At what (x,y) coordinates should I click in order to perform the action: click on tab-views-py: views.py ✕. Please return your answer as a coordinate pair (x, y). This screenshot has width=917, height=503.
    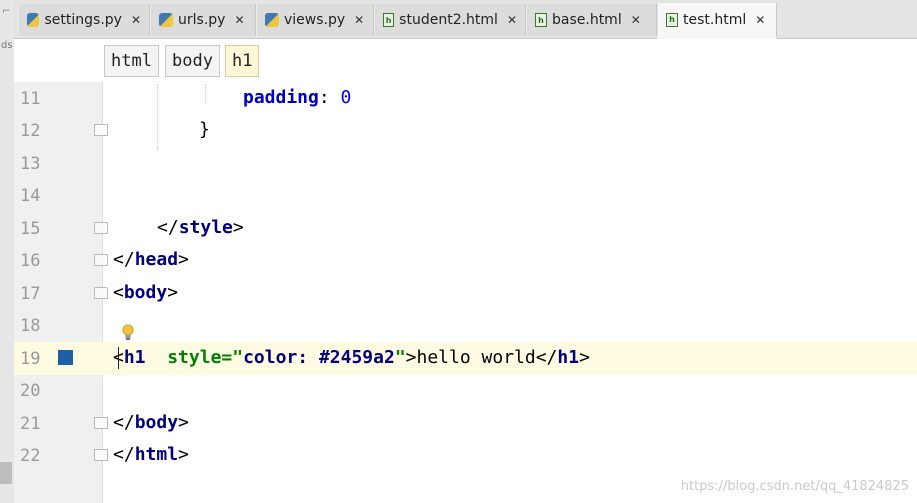
    Looking at the image, I should click on (315, 20).